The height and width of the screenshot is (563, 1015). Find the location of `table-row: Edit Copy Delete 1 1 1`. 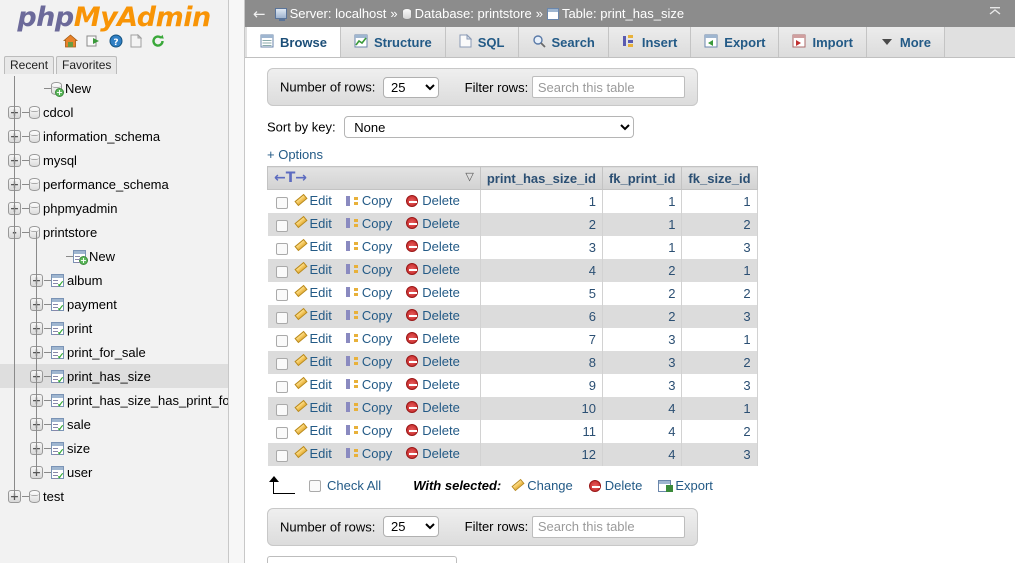

table-row: Edit Copy Delete 1 1 1 is located at coordinates (512, 201).